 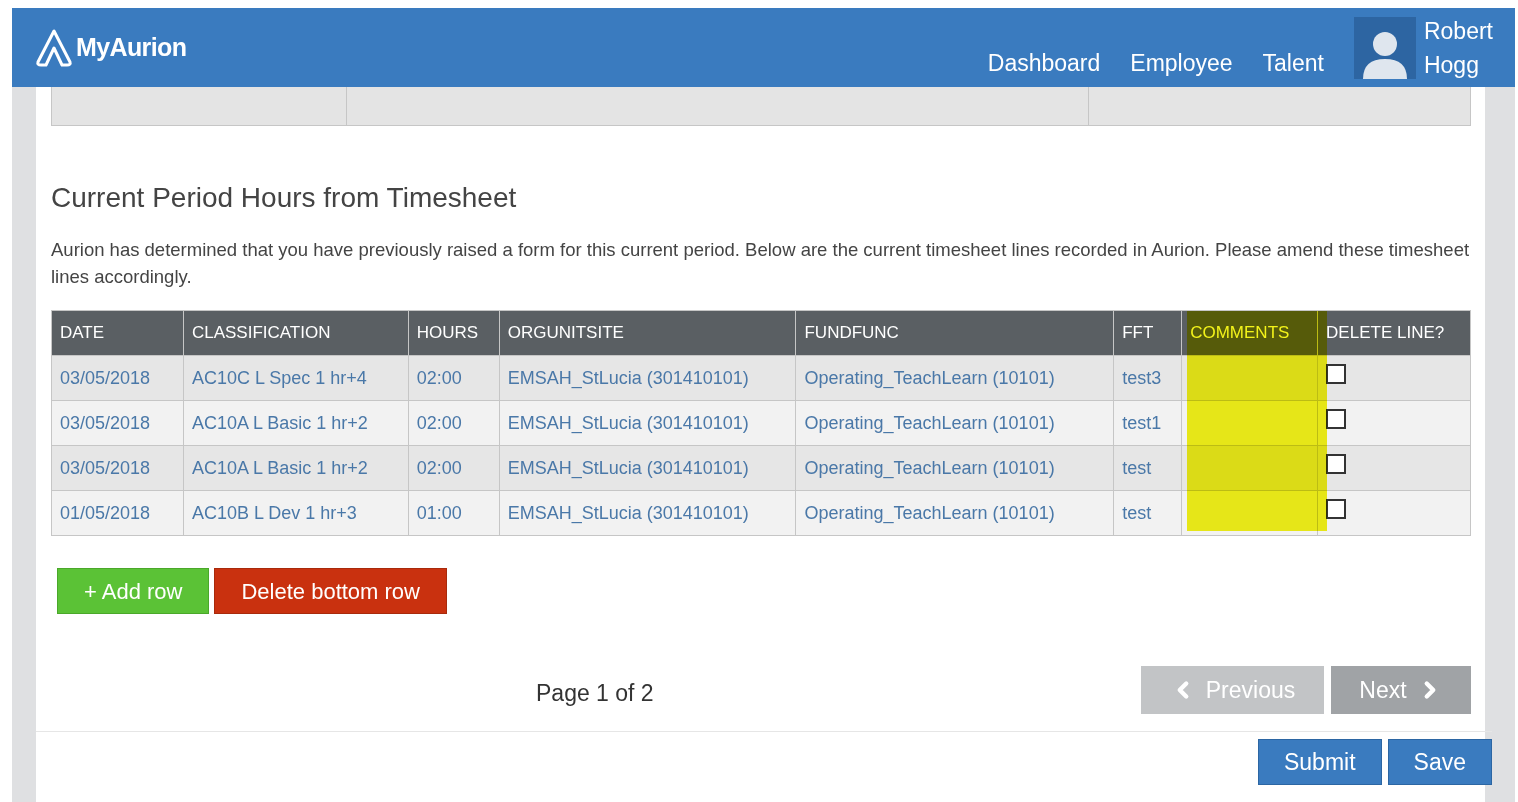 What do you see at coordinates (1384, 47) in the screenshot?
I see `avatar-icon` at bounding box center [1384, 47].